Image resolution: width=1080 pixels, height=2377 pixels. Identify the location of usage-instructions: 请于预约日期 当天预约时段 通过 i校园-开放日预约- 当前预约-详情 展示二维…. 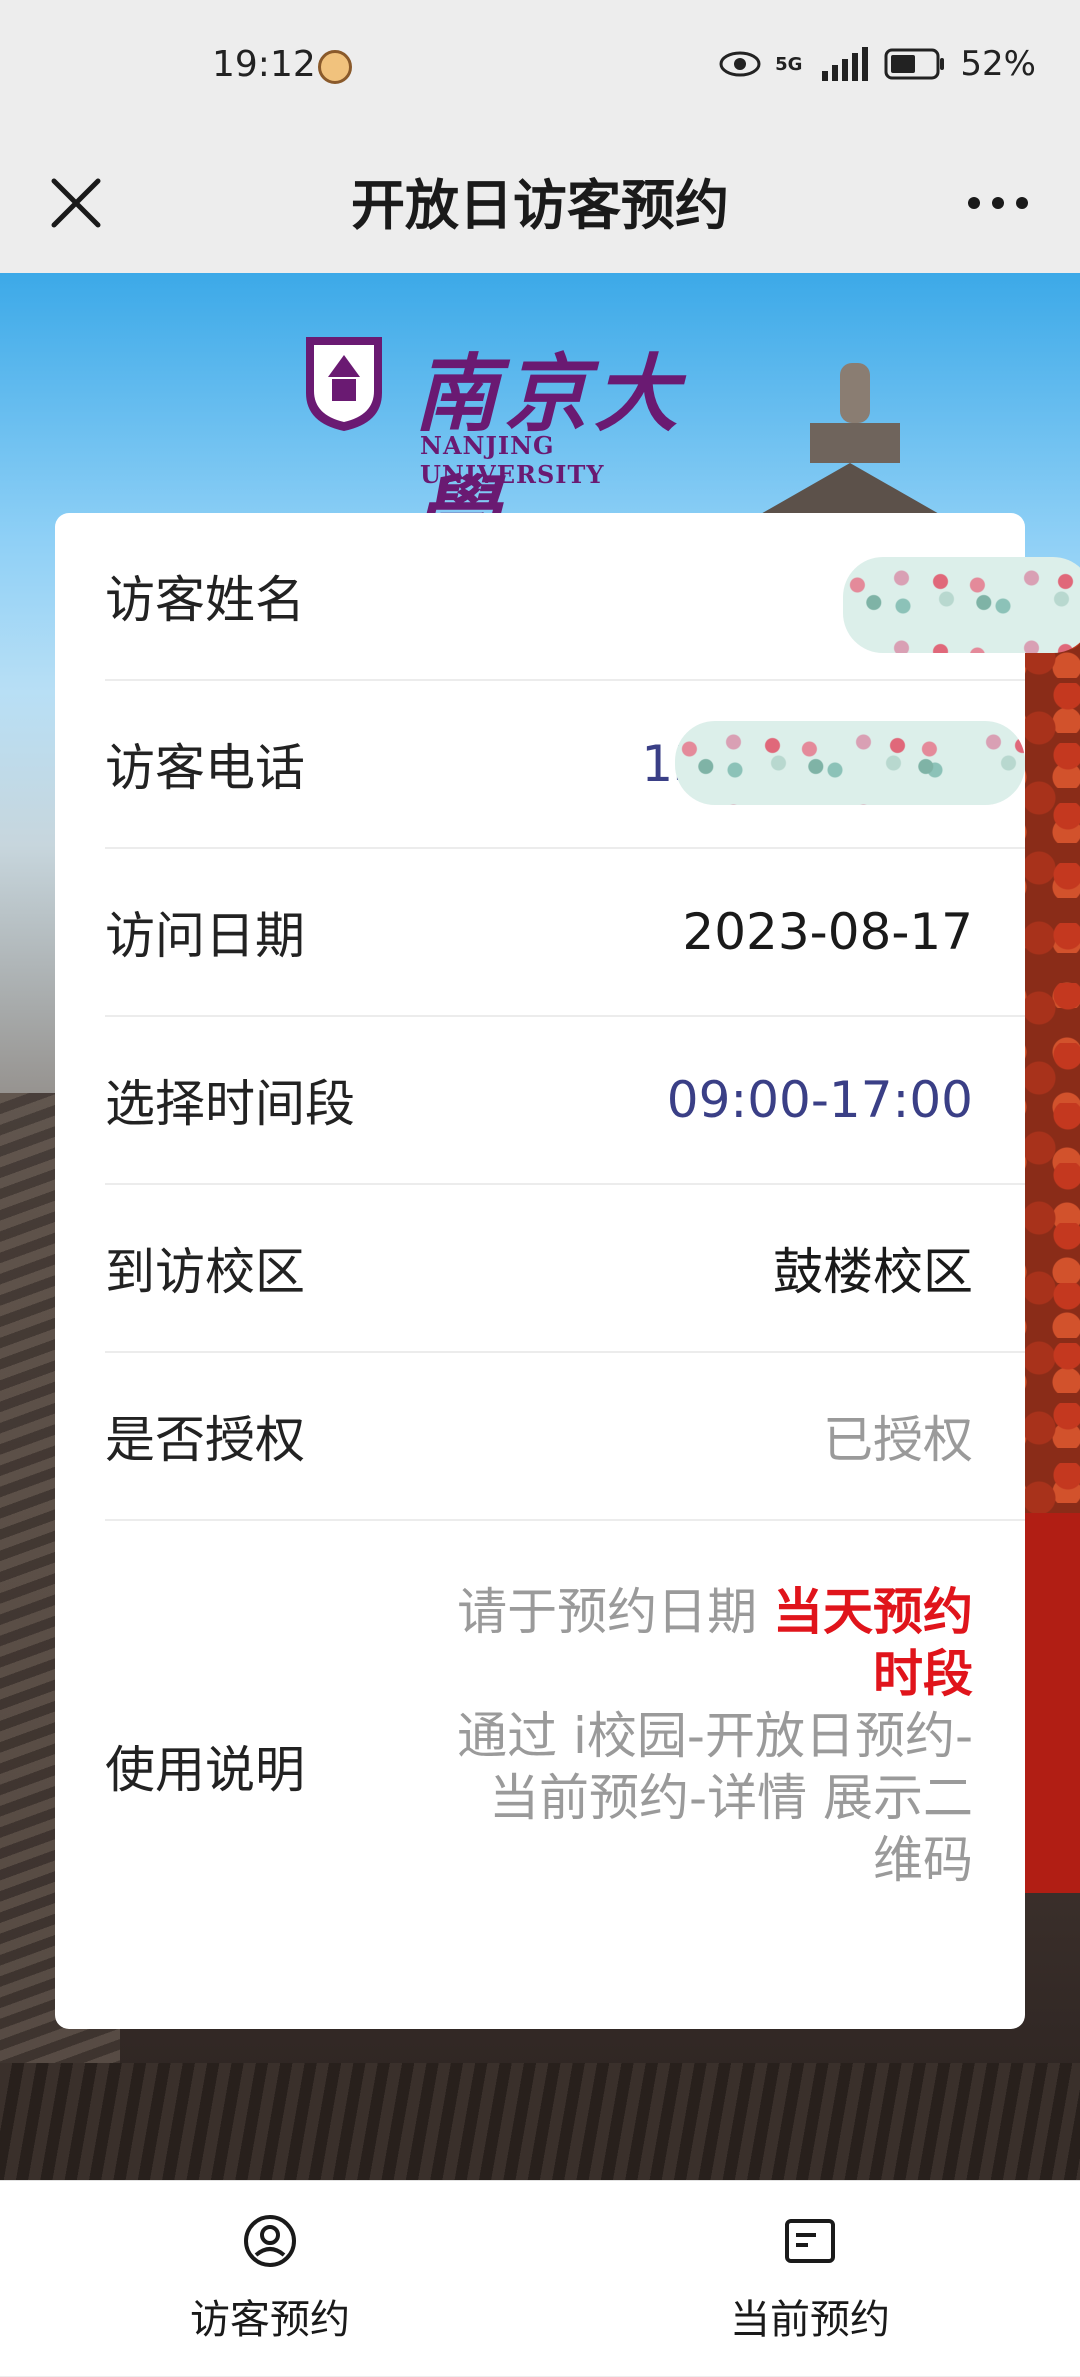
(713, 1736).